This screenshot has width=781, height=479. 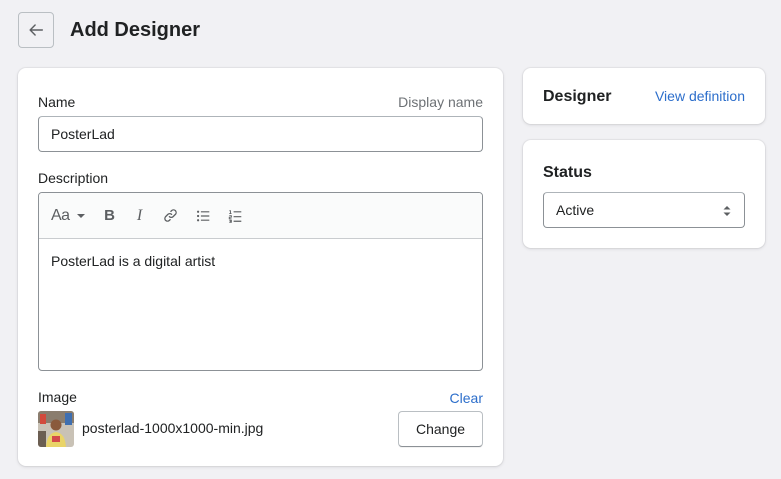 I want to click on change-image-button: Change, so click(x=440, y=429).